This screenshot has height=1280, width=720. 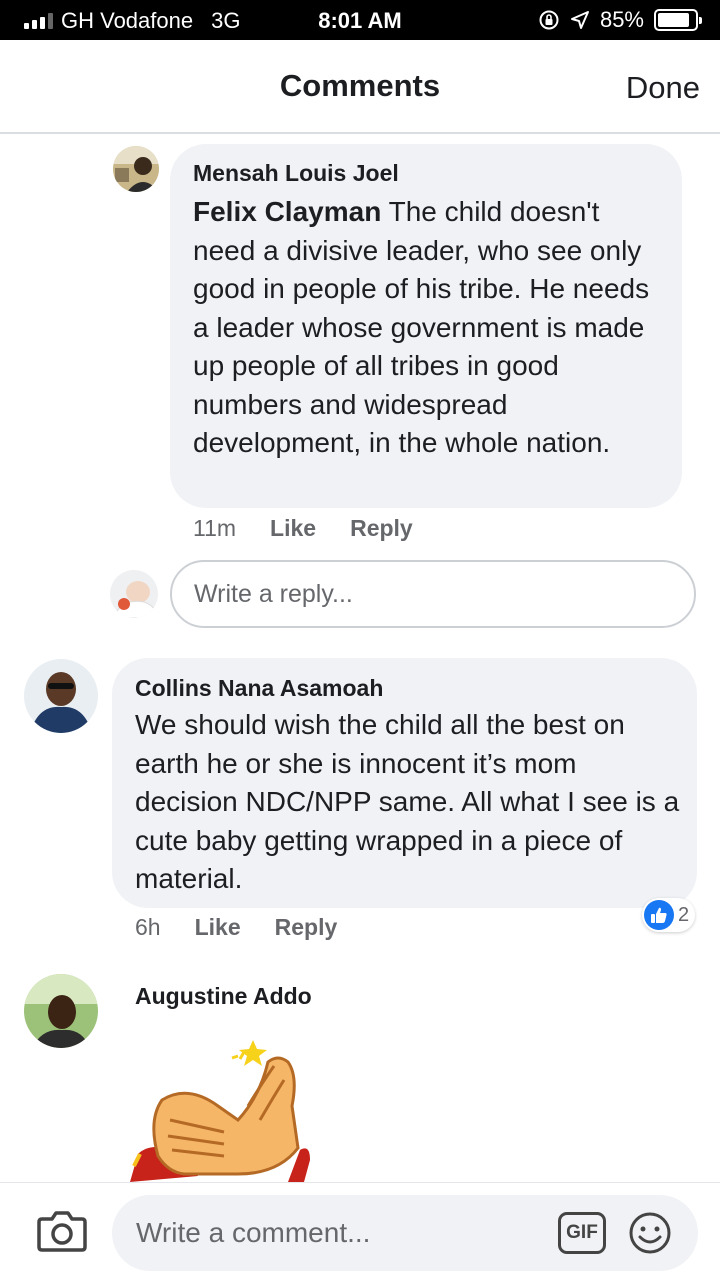 What do you see at coordinates (296, 173) in the screenshot?
I see `comment-author: Mensah Louis Joel` at bounding box center [296, 173].